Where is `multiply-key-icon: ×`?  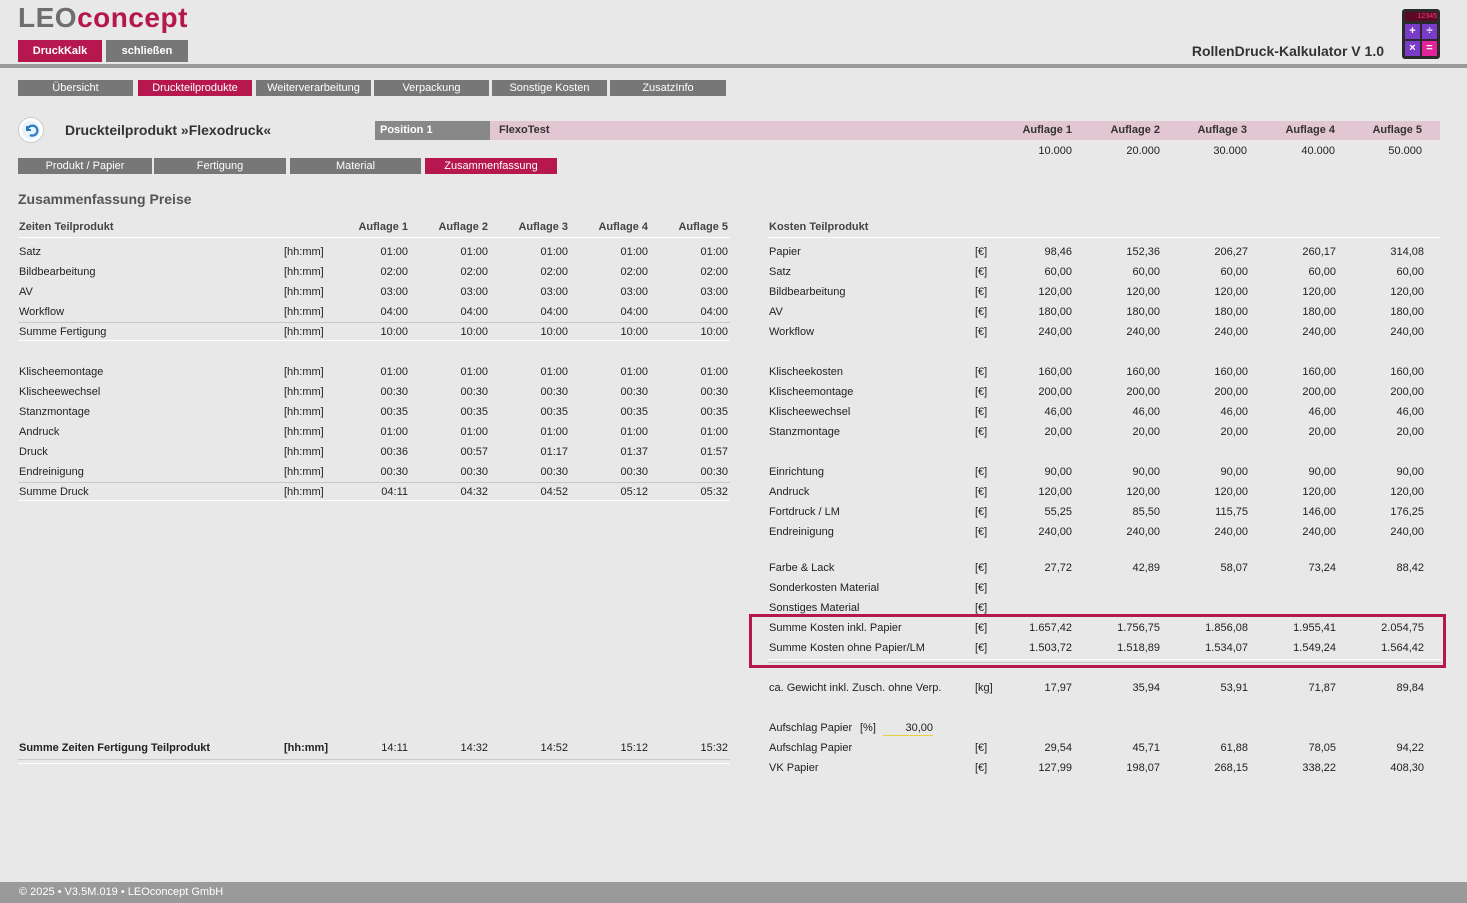
multiply-key-icon: × is located at coordinates (1412, 48).